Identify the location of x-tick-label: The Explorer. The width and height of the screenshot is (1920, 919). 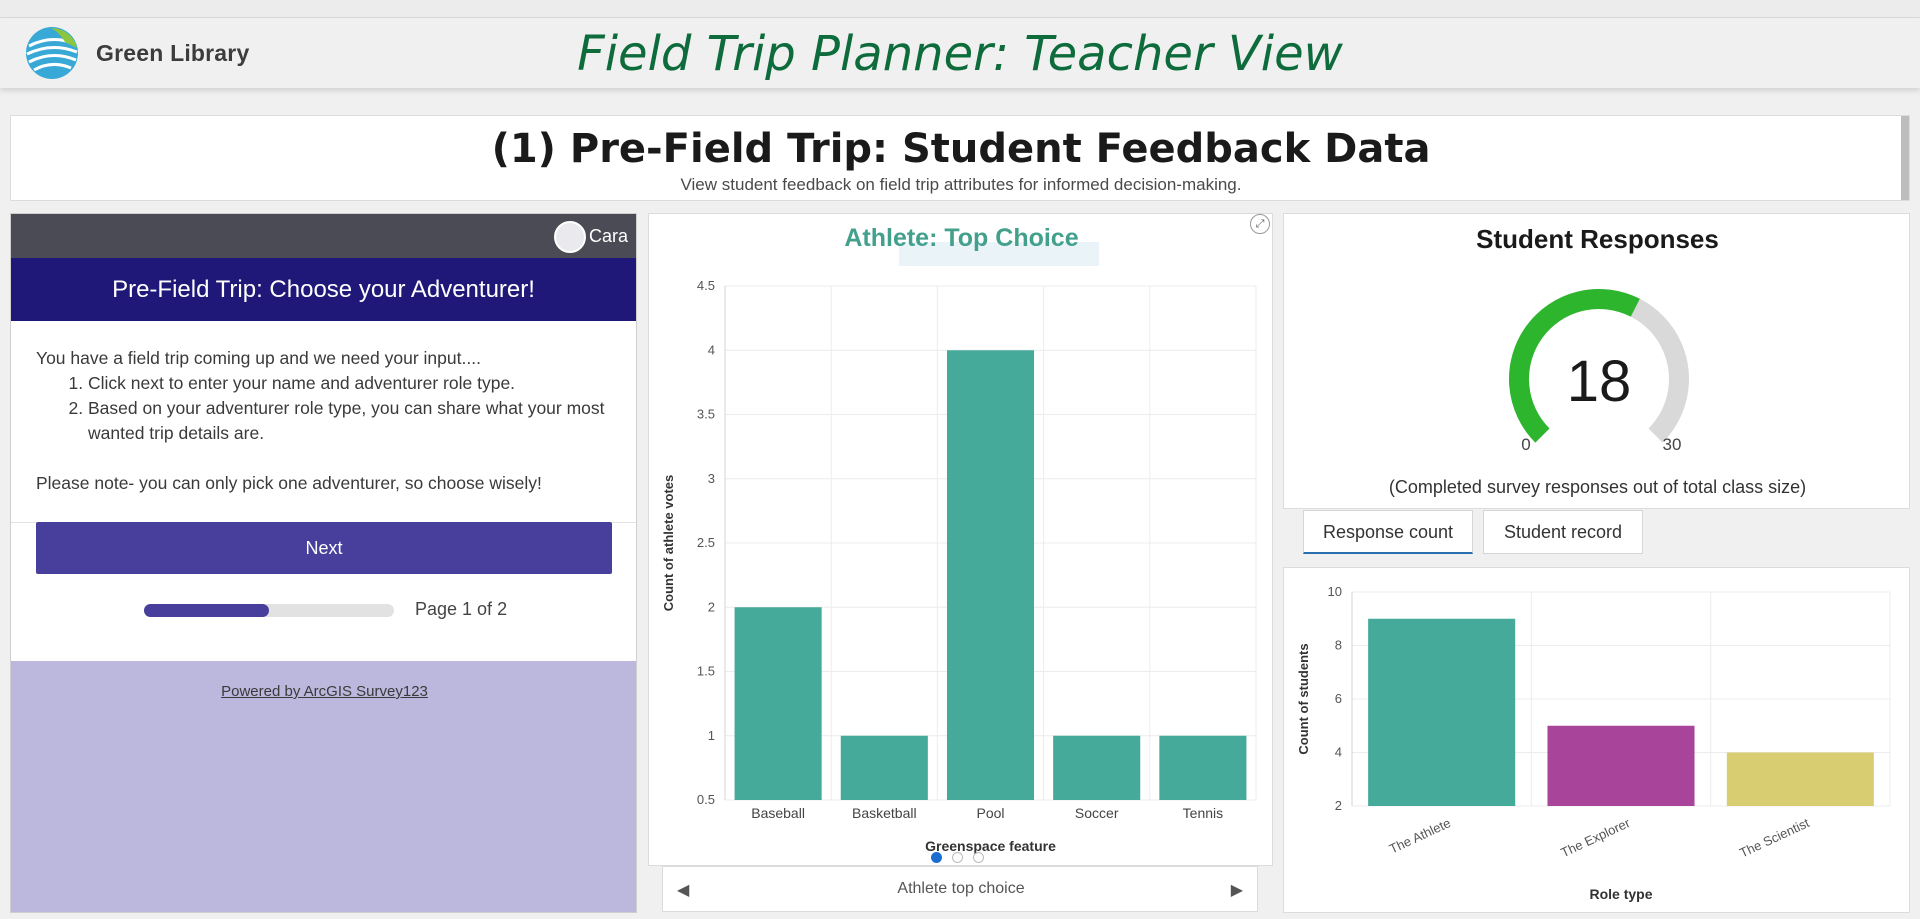
(1595, 837).